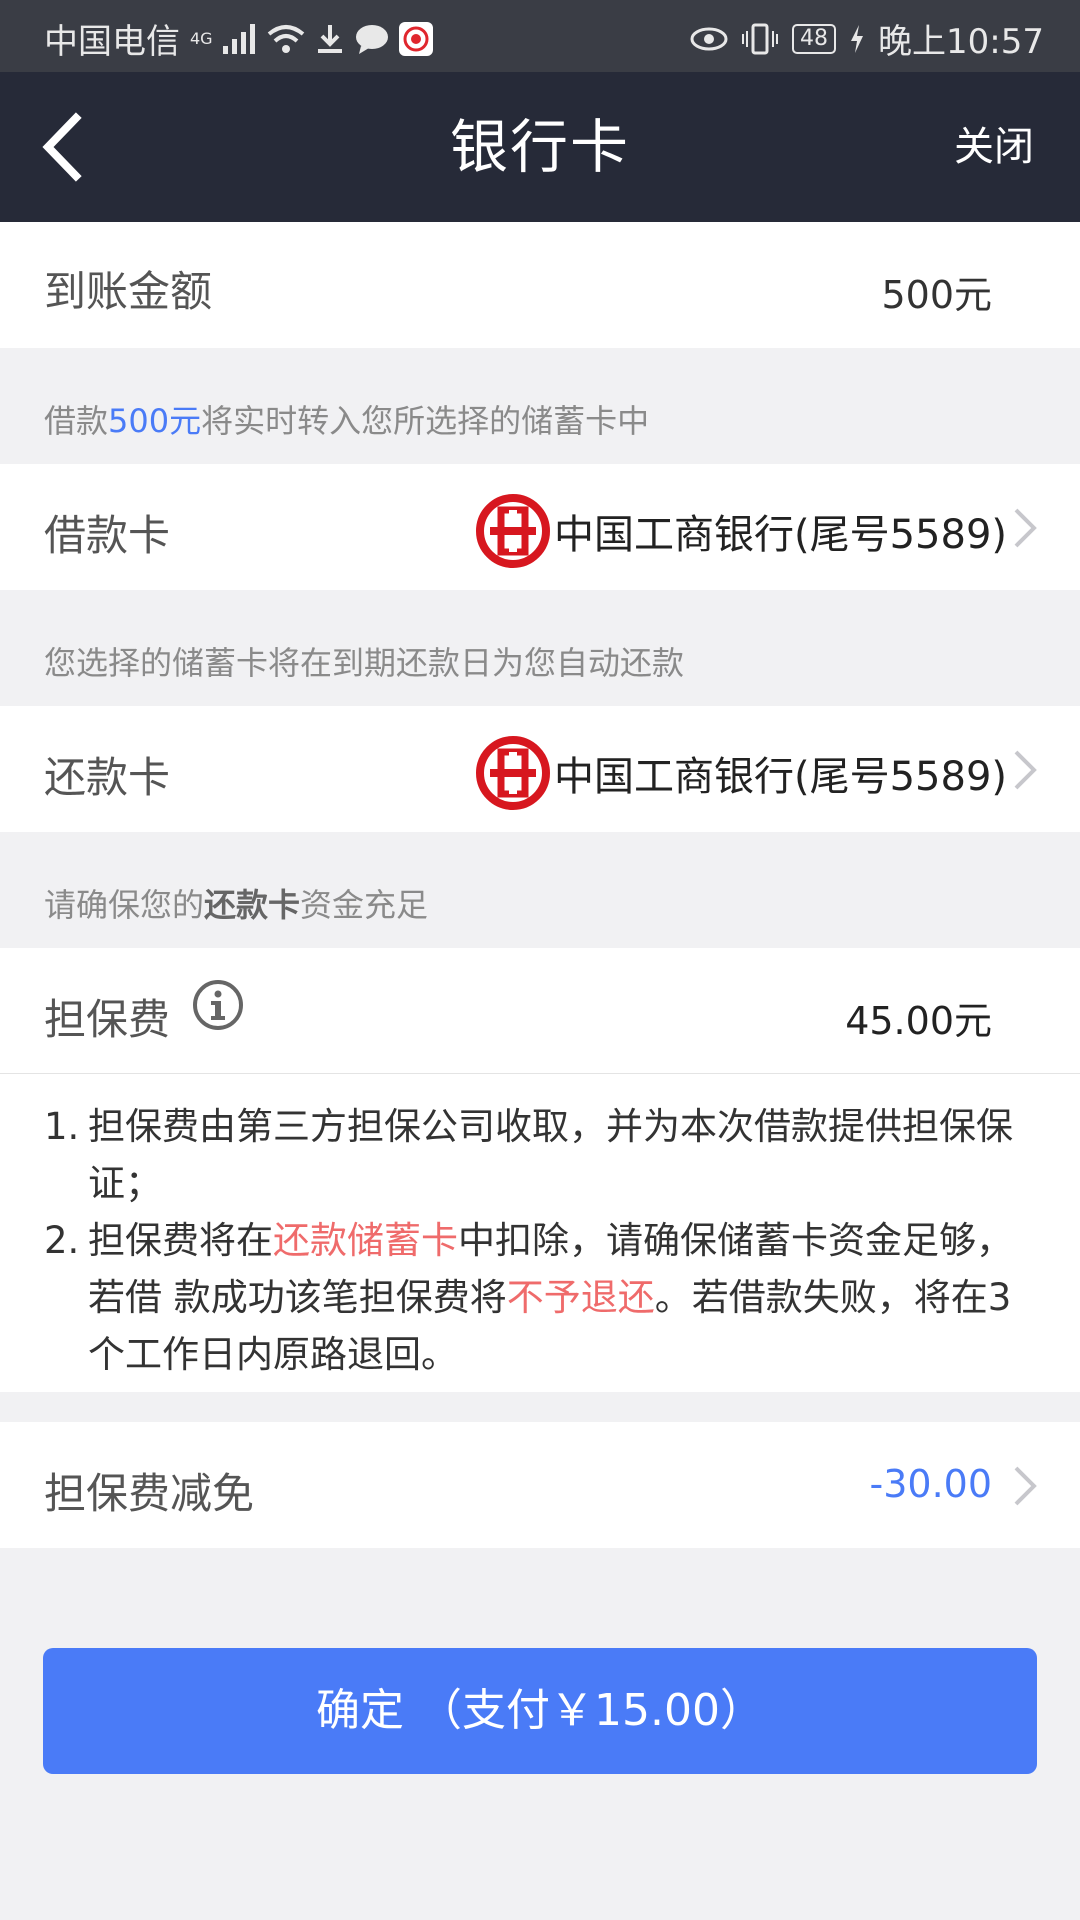  Describe the element at coordinates (155, 421) in the screenshot. I see `transfer-amount-highlight: 500元` at that location.